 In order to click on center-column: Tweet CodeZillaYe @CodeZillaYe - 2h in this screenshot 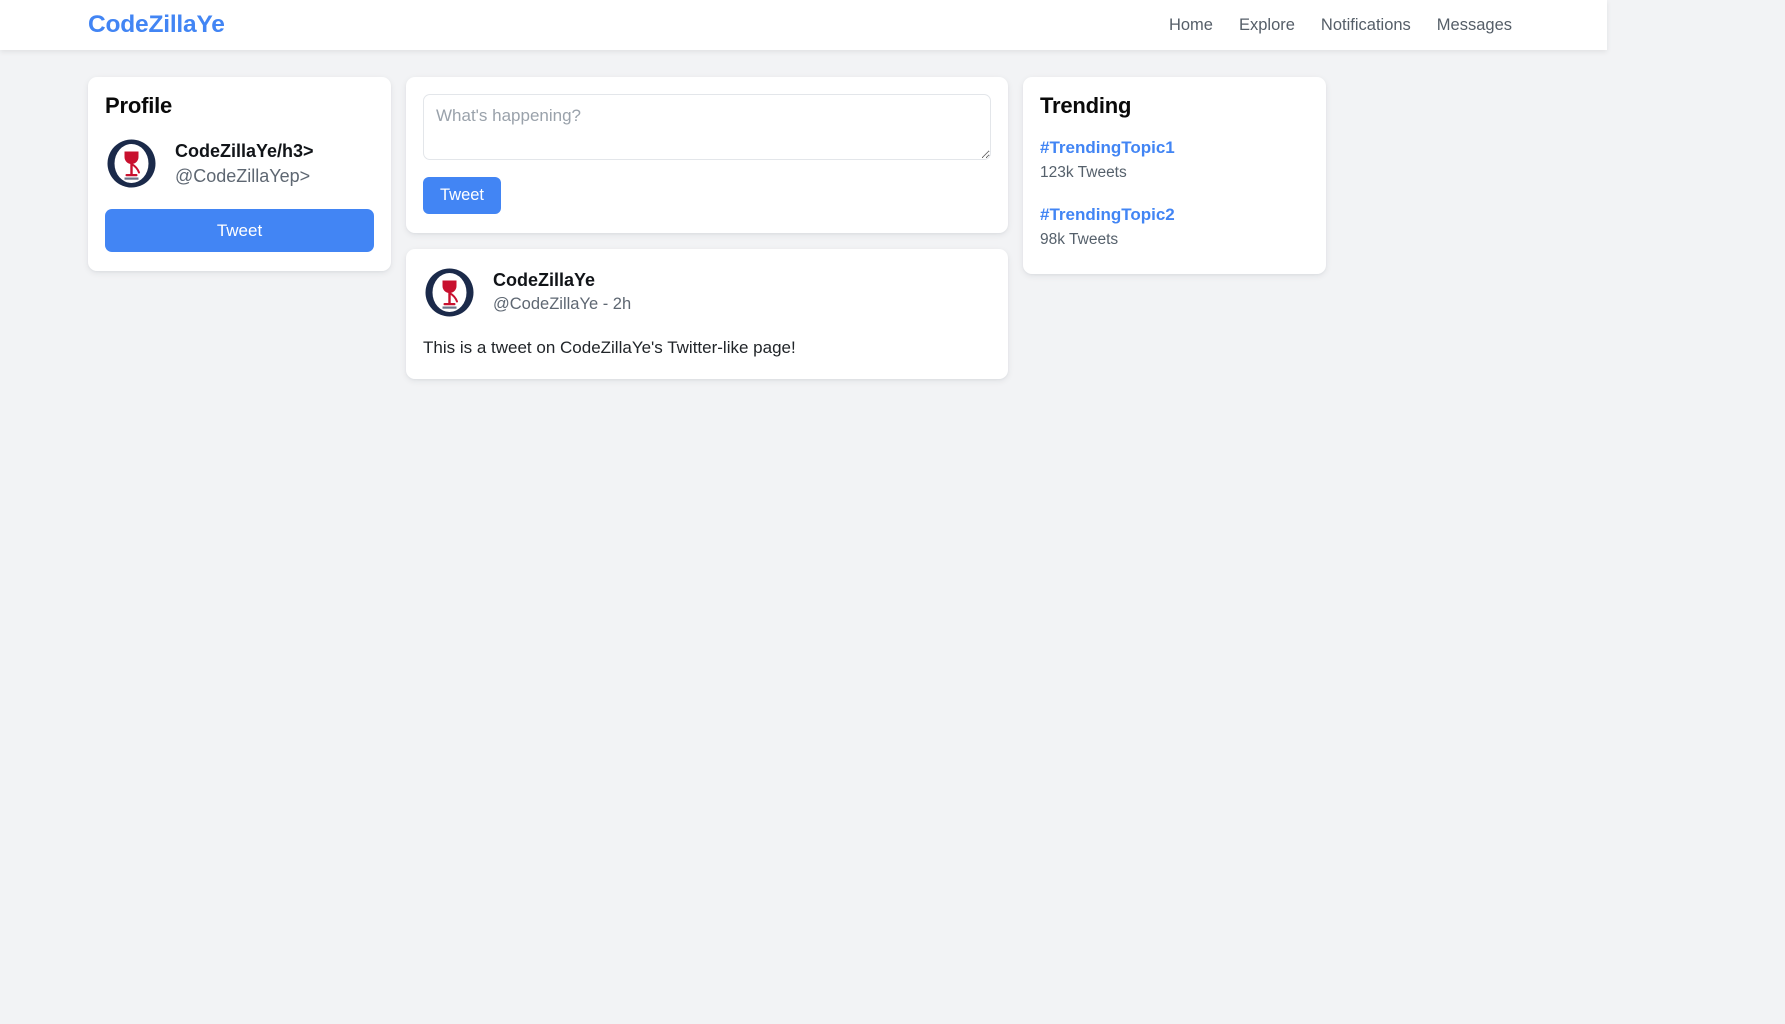, I will do `click(707, 228)`.